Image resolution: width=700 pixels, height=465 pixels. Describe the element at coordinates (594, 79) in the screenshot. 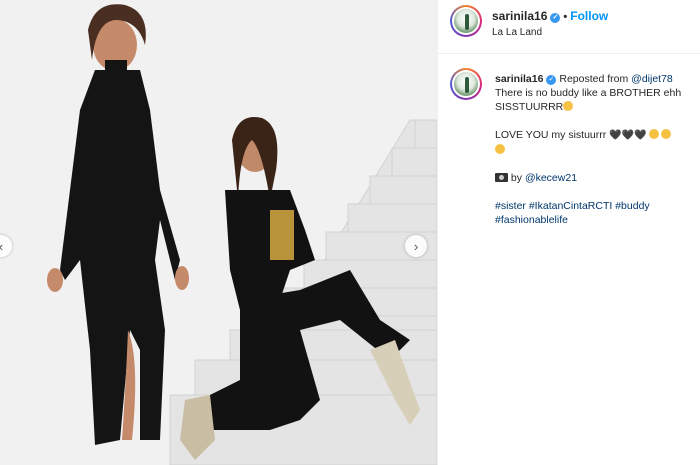

I see `reposted-prefix: Reposted from` at that location.